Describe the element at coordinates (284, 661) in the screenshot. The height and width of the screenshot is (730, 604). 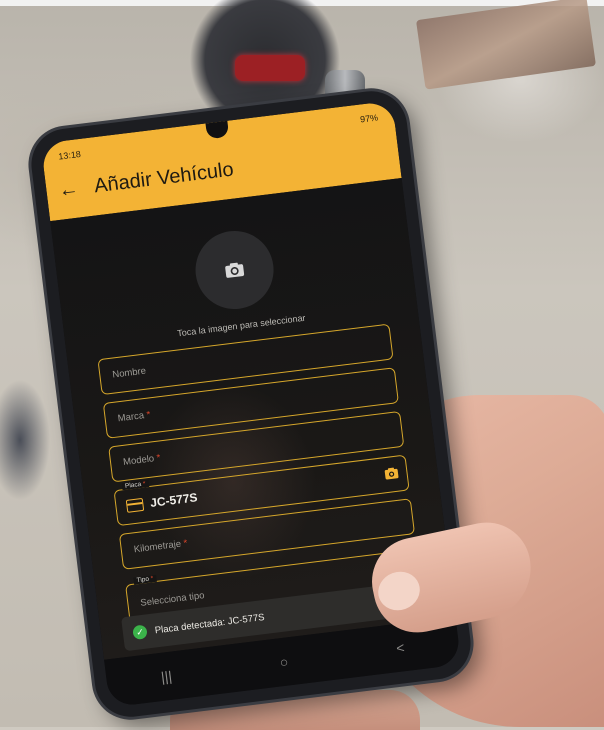
I see `home-button: ○` at that location.